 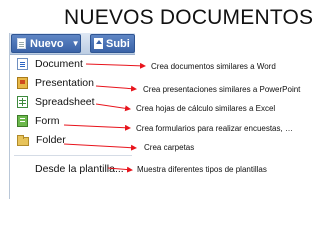 I want to click on callout-arrows, so click(x=104, y=117).